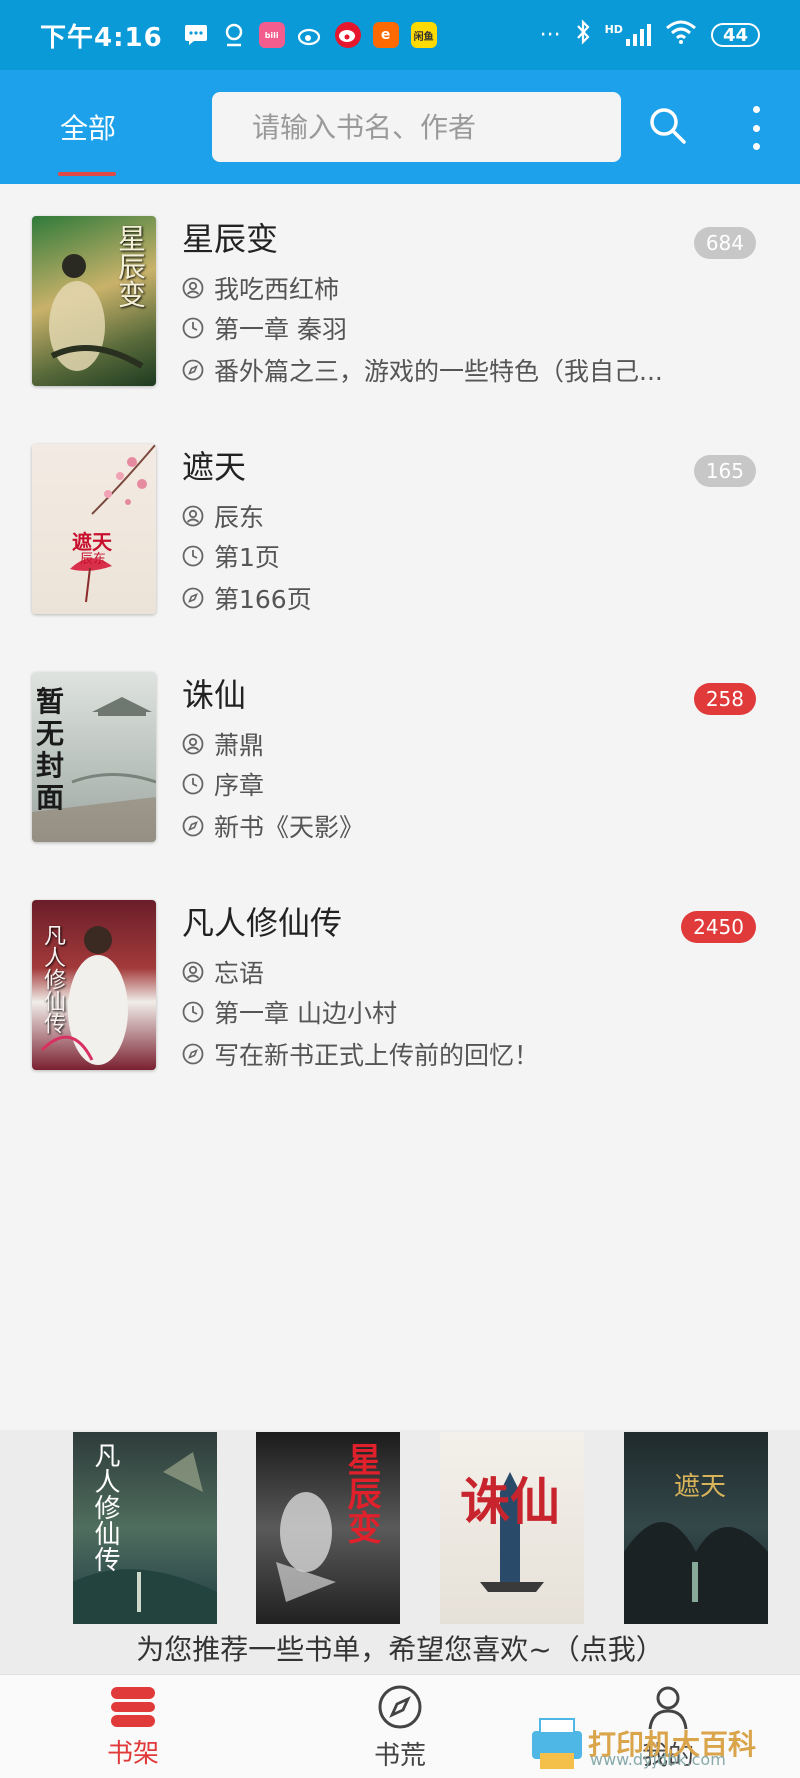  I want to click on more-notifications-icon: ···, so click(550, 35).